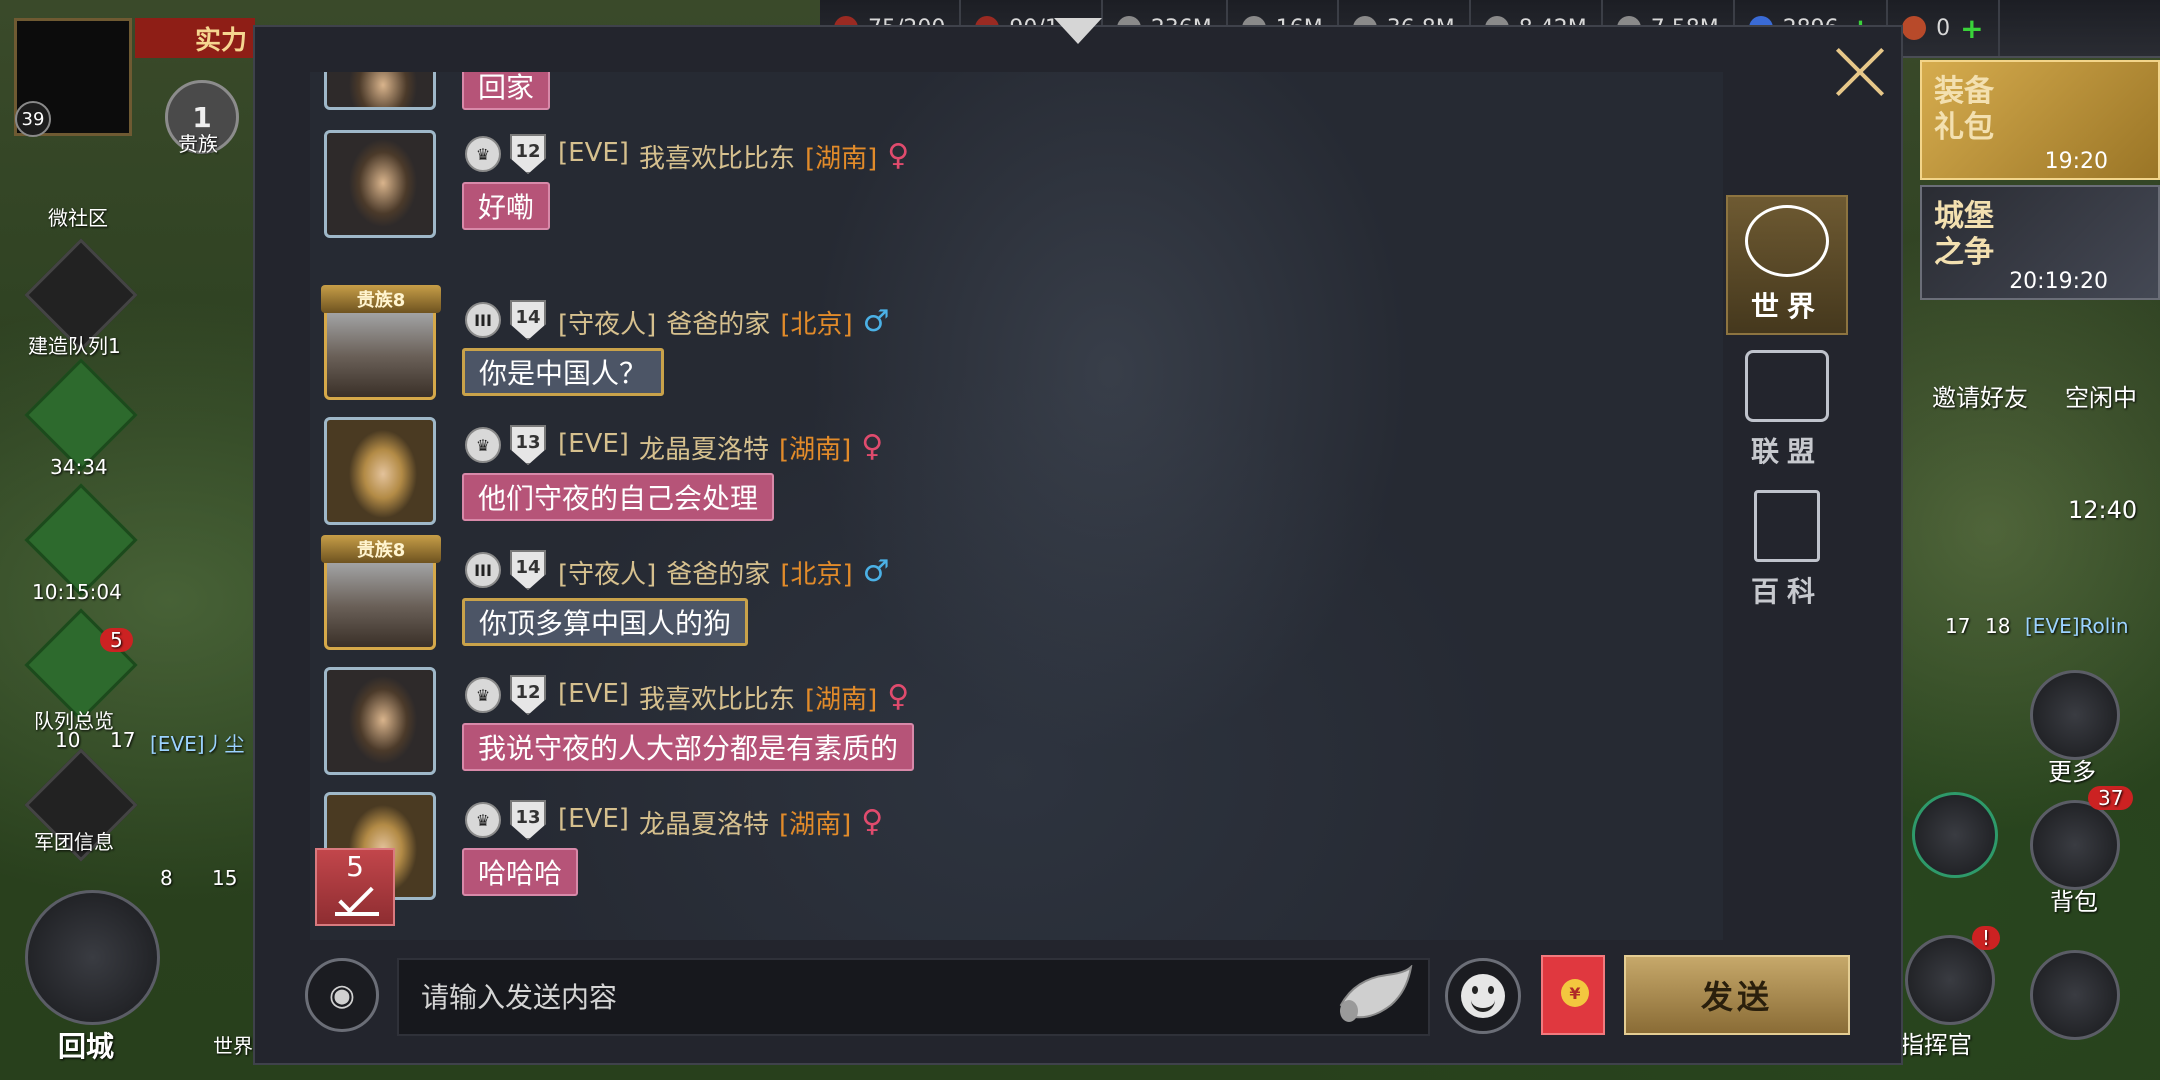 The height and width of the screenshot is (1080, 2160). I want to click on emoji-button, so click(1483, 996).